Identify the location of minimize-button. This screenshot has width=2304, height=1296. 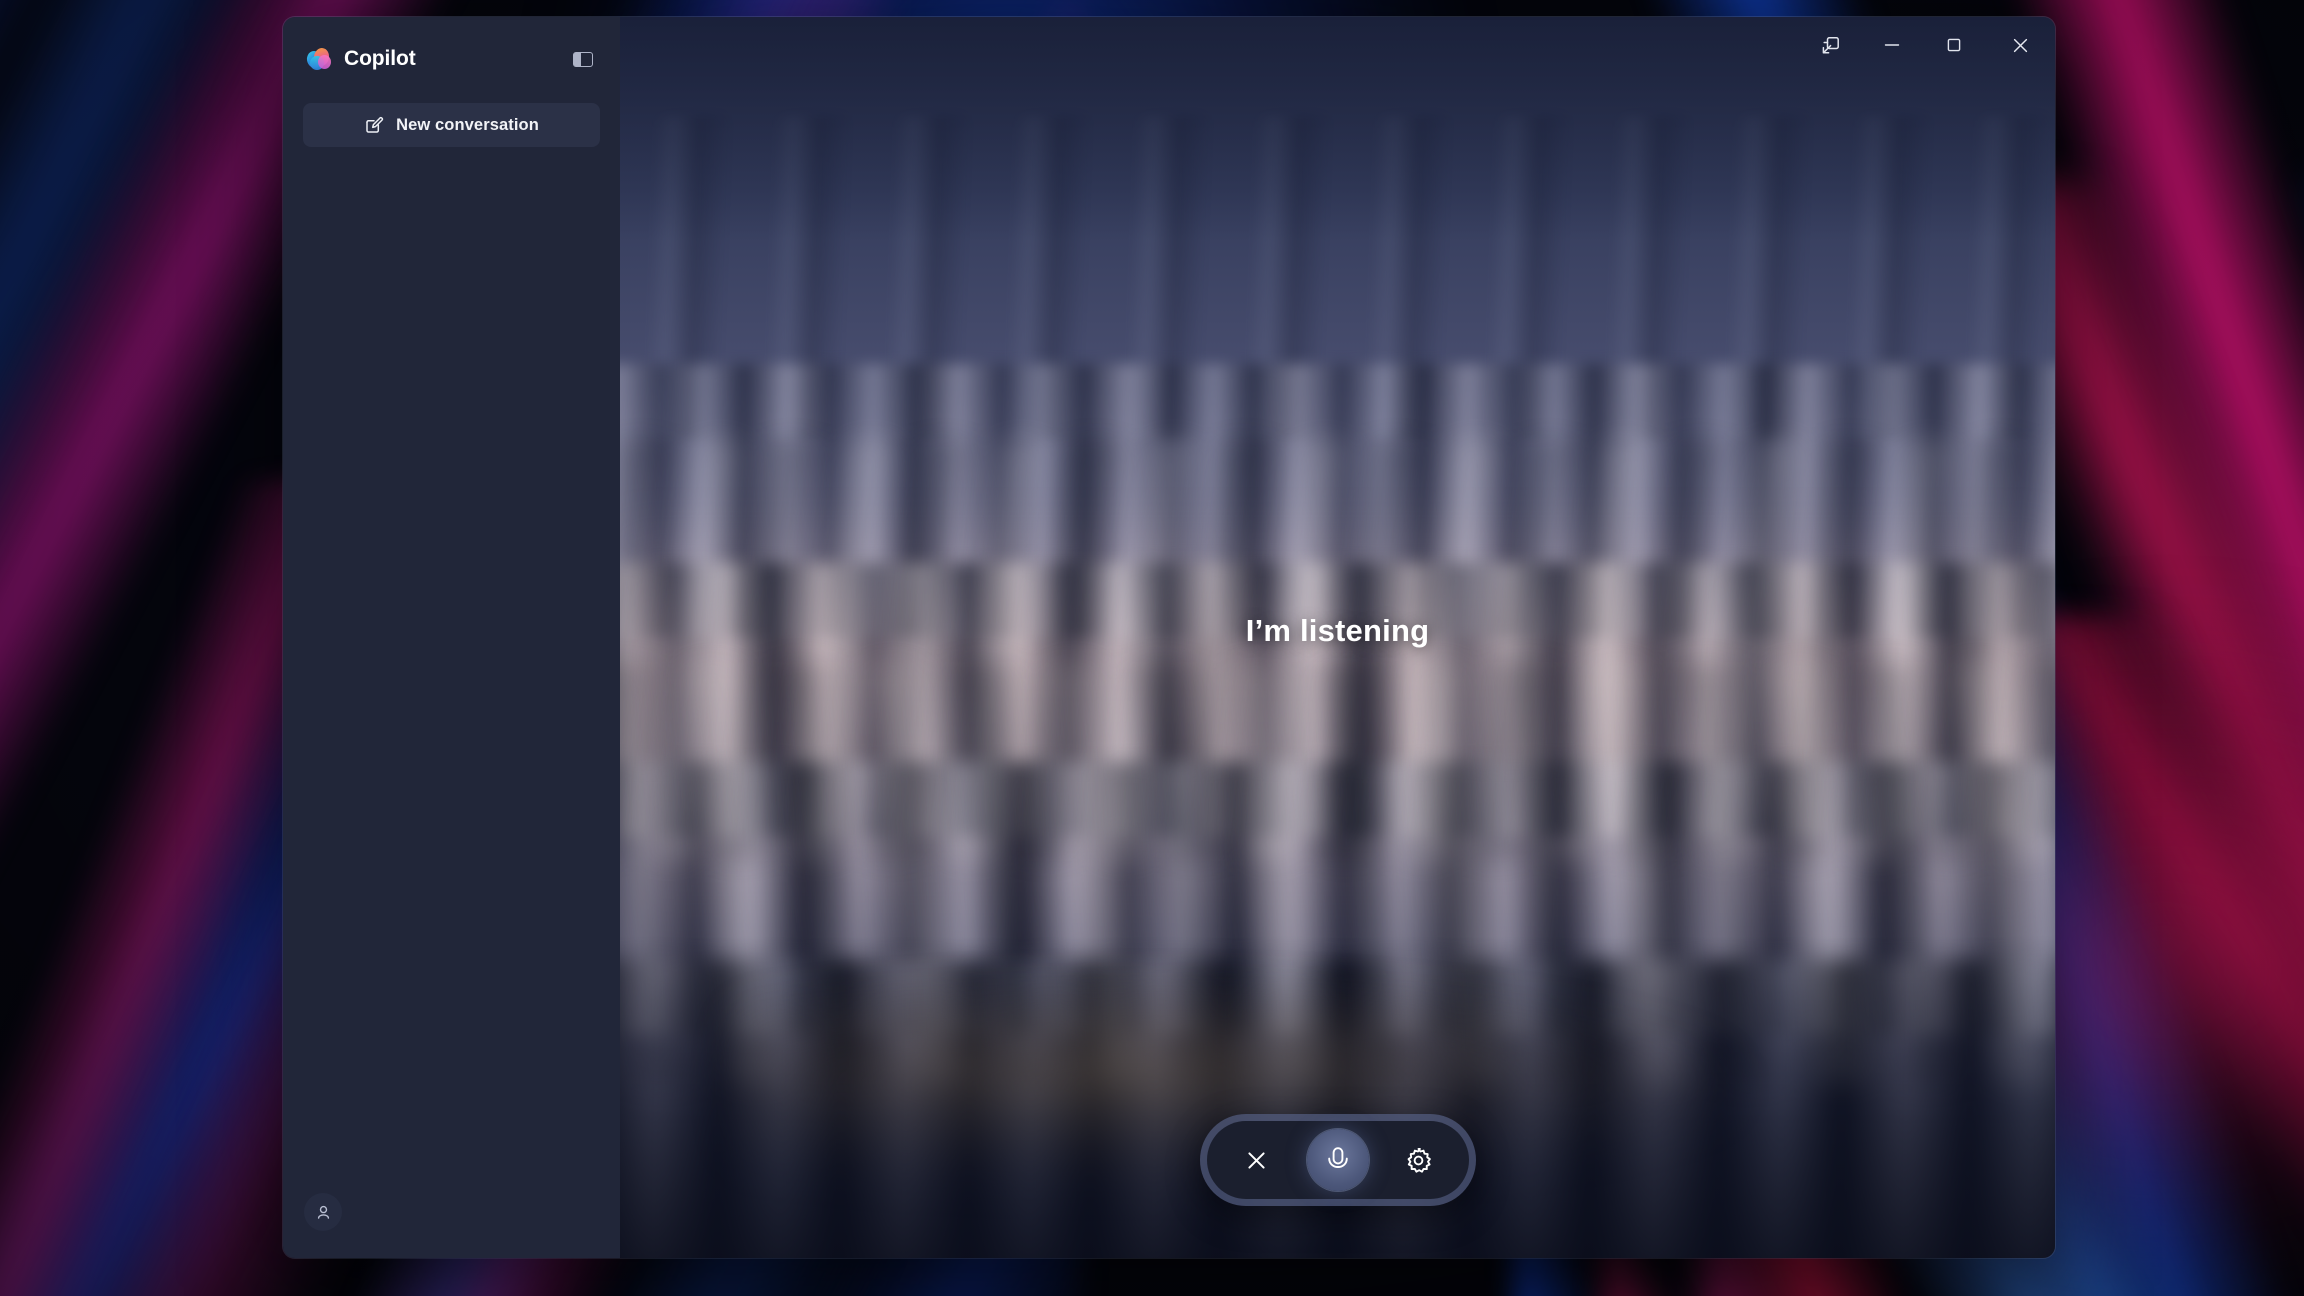
(1892, 45).